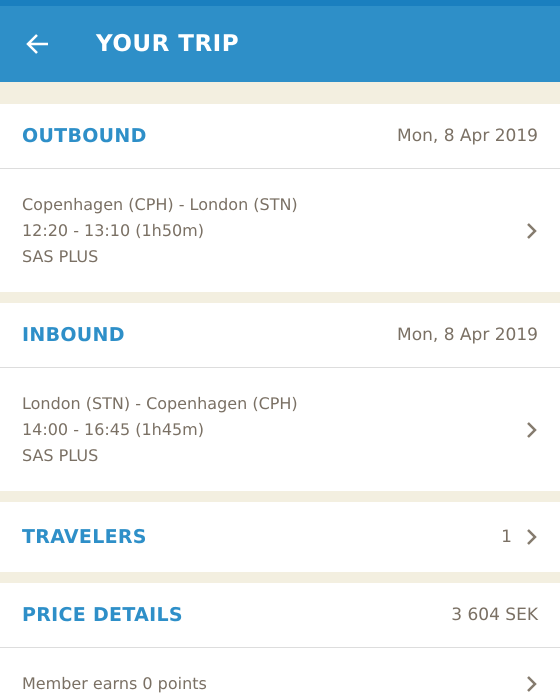 This screenshot has height=700, width=560. Describe the element at coordinates (84, 537) in the screenshot. I see `section-title: TRAVELERS` at that location.